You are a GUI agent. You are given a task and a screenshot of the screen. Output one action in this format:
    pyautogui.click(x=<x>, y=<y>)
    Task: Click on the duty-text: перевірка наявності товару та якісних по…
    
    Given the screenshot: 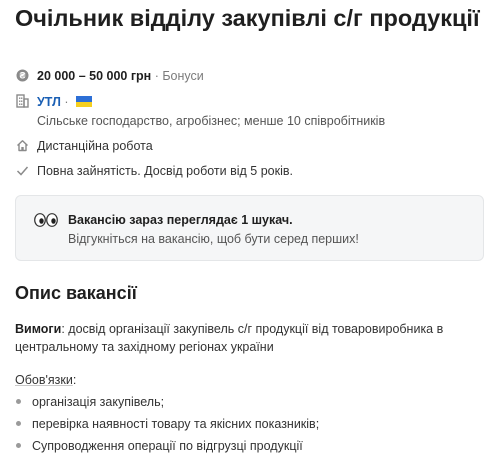 What is the action you would take?
    pyautogui.click(x=176, y=424)
    